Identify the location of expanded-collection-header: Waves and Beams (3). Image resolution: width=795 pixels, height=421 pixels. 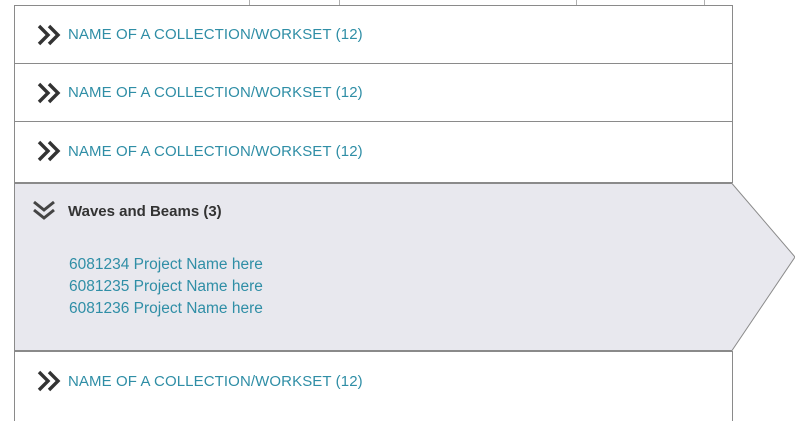
(126, 211).